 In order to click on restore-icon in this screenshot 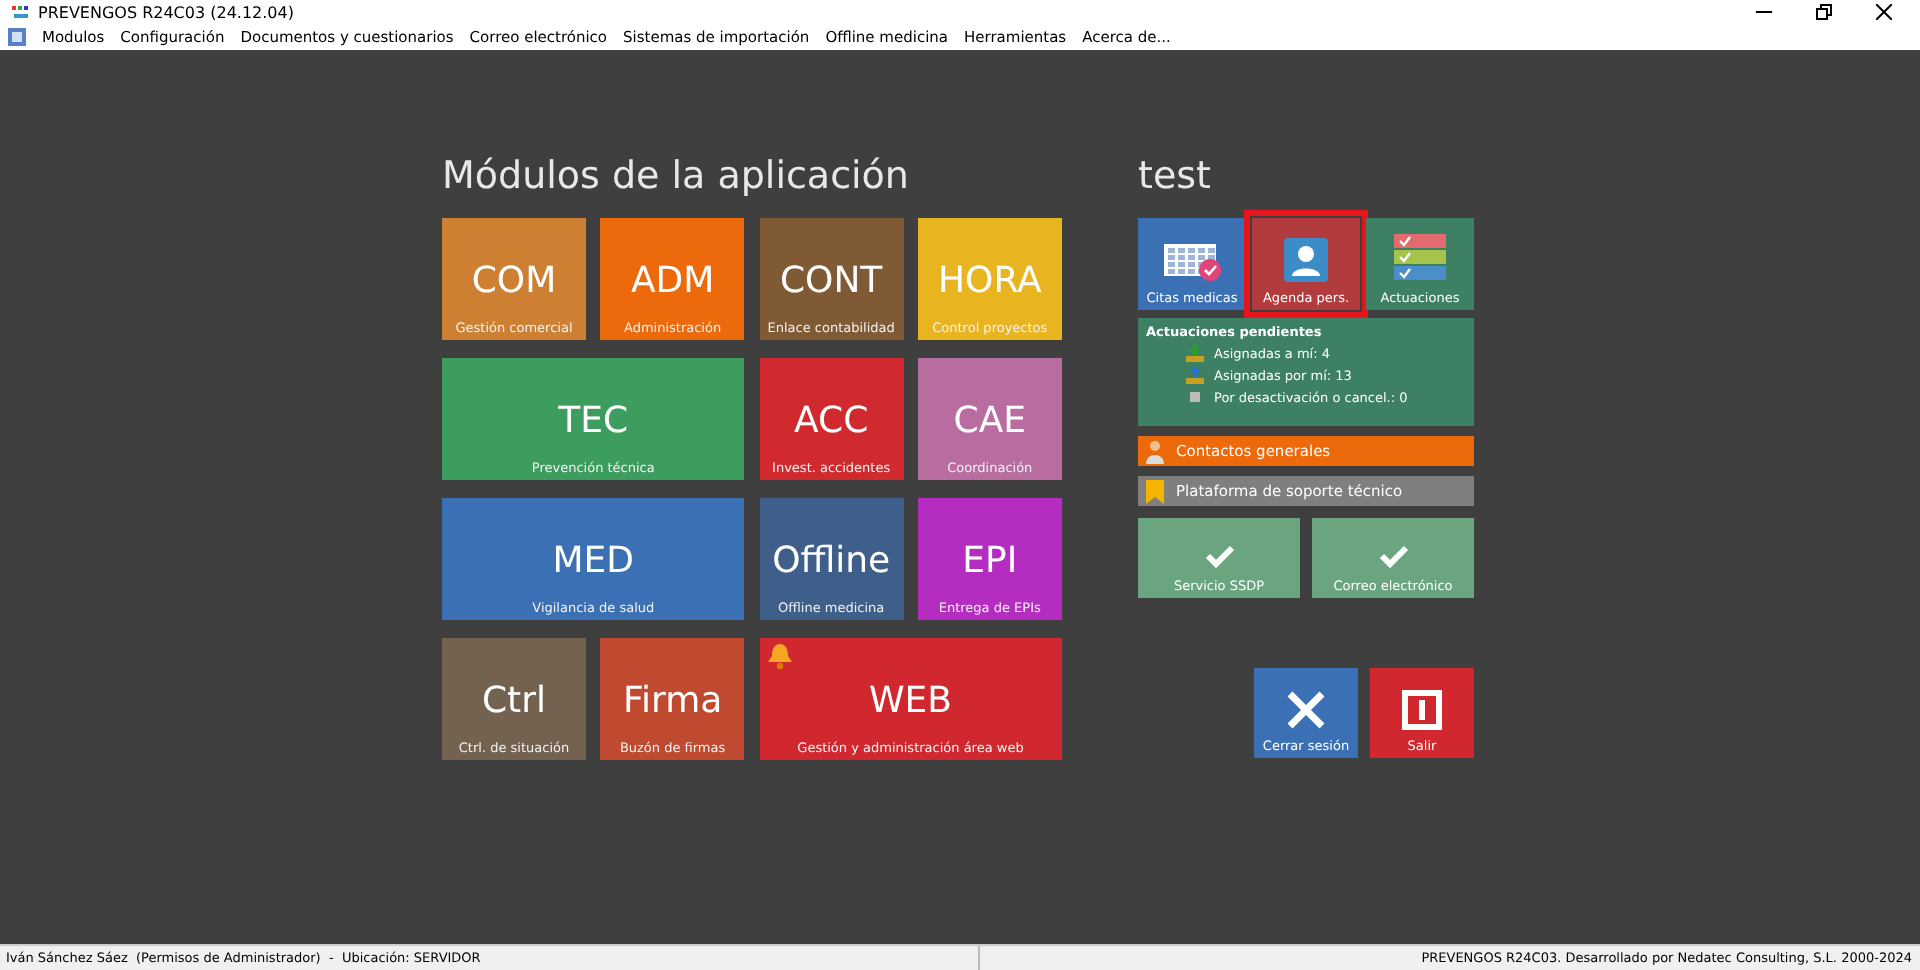, I will do `click(1824, 12)`.